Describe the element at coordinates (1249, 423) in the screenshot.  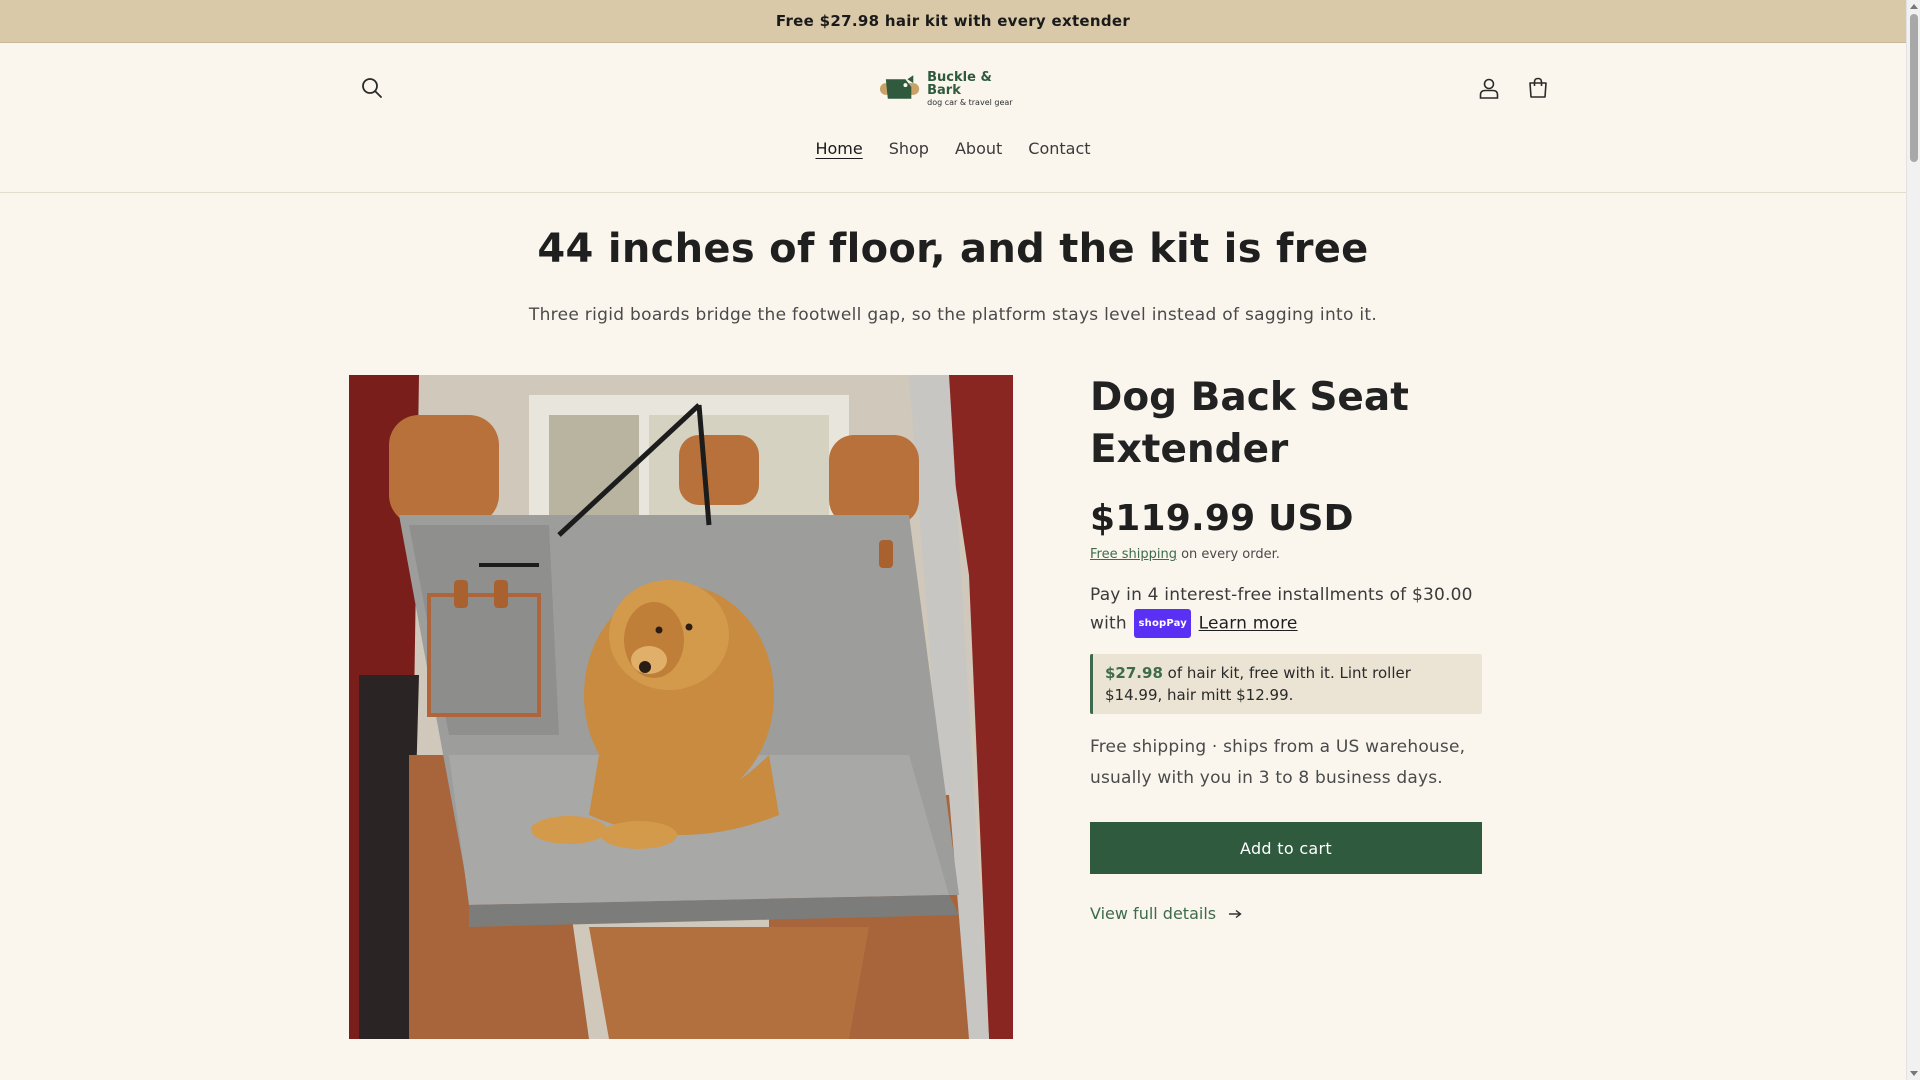
I see `product-title: Dog Back Seat Extender` at that location.